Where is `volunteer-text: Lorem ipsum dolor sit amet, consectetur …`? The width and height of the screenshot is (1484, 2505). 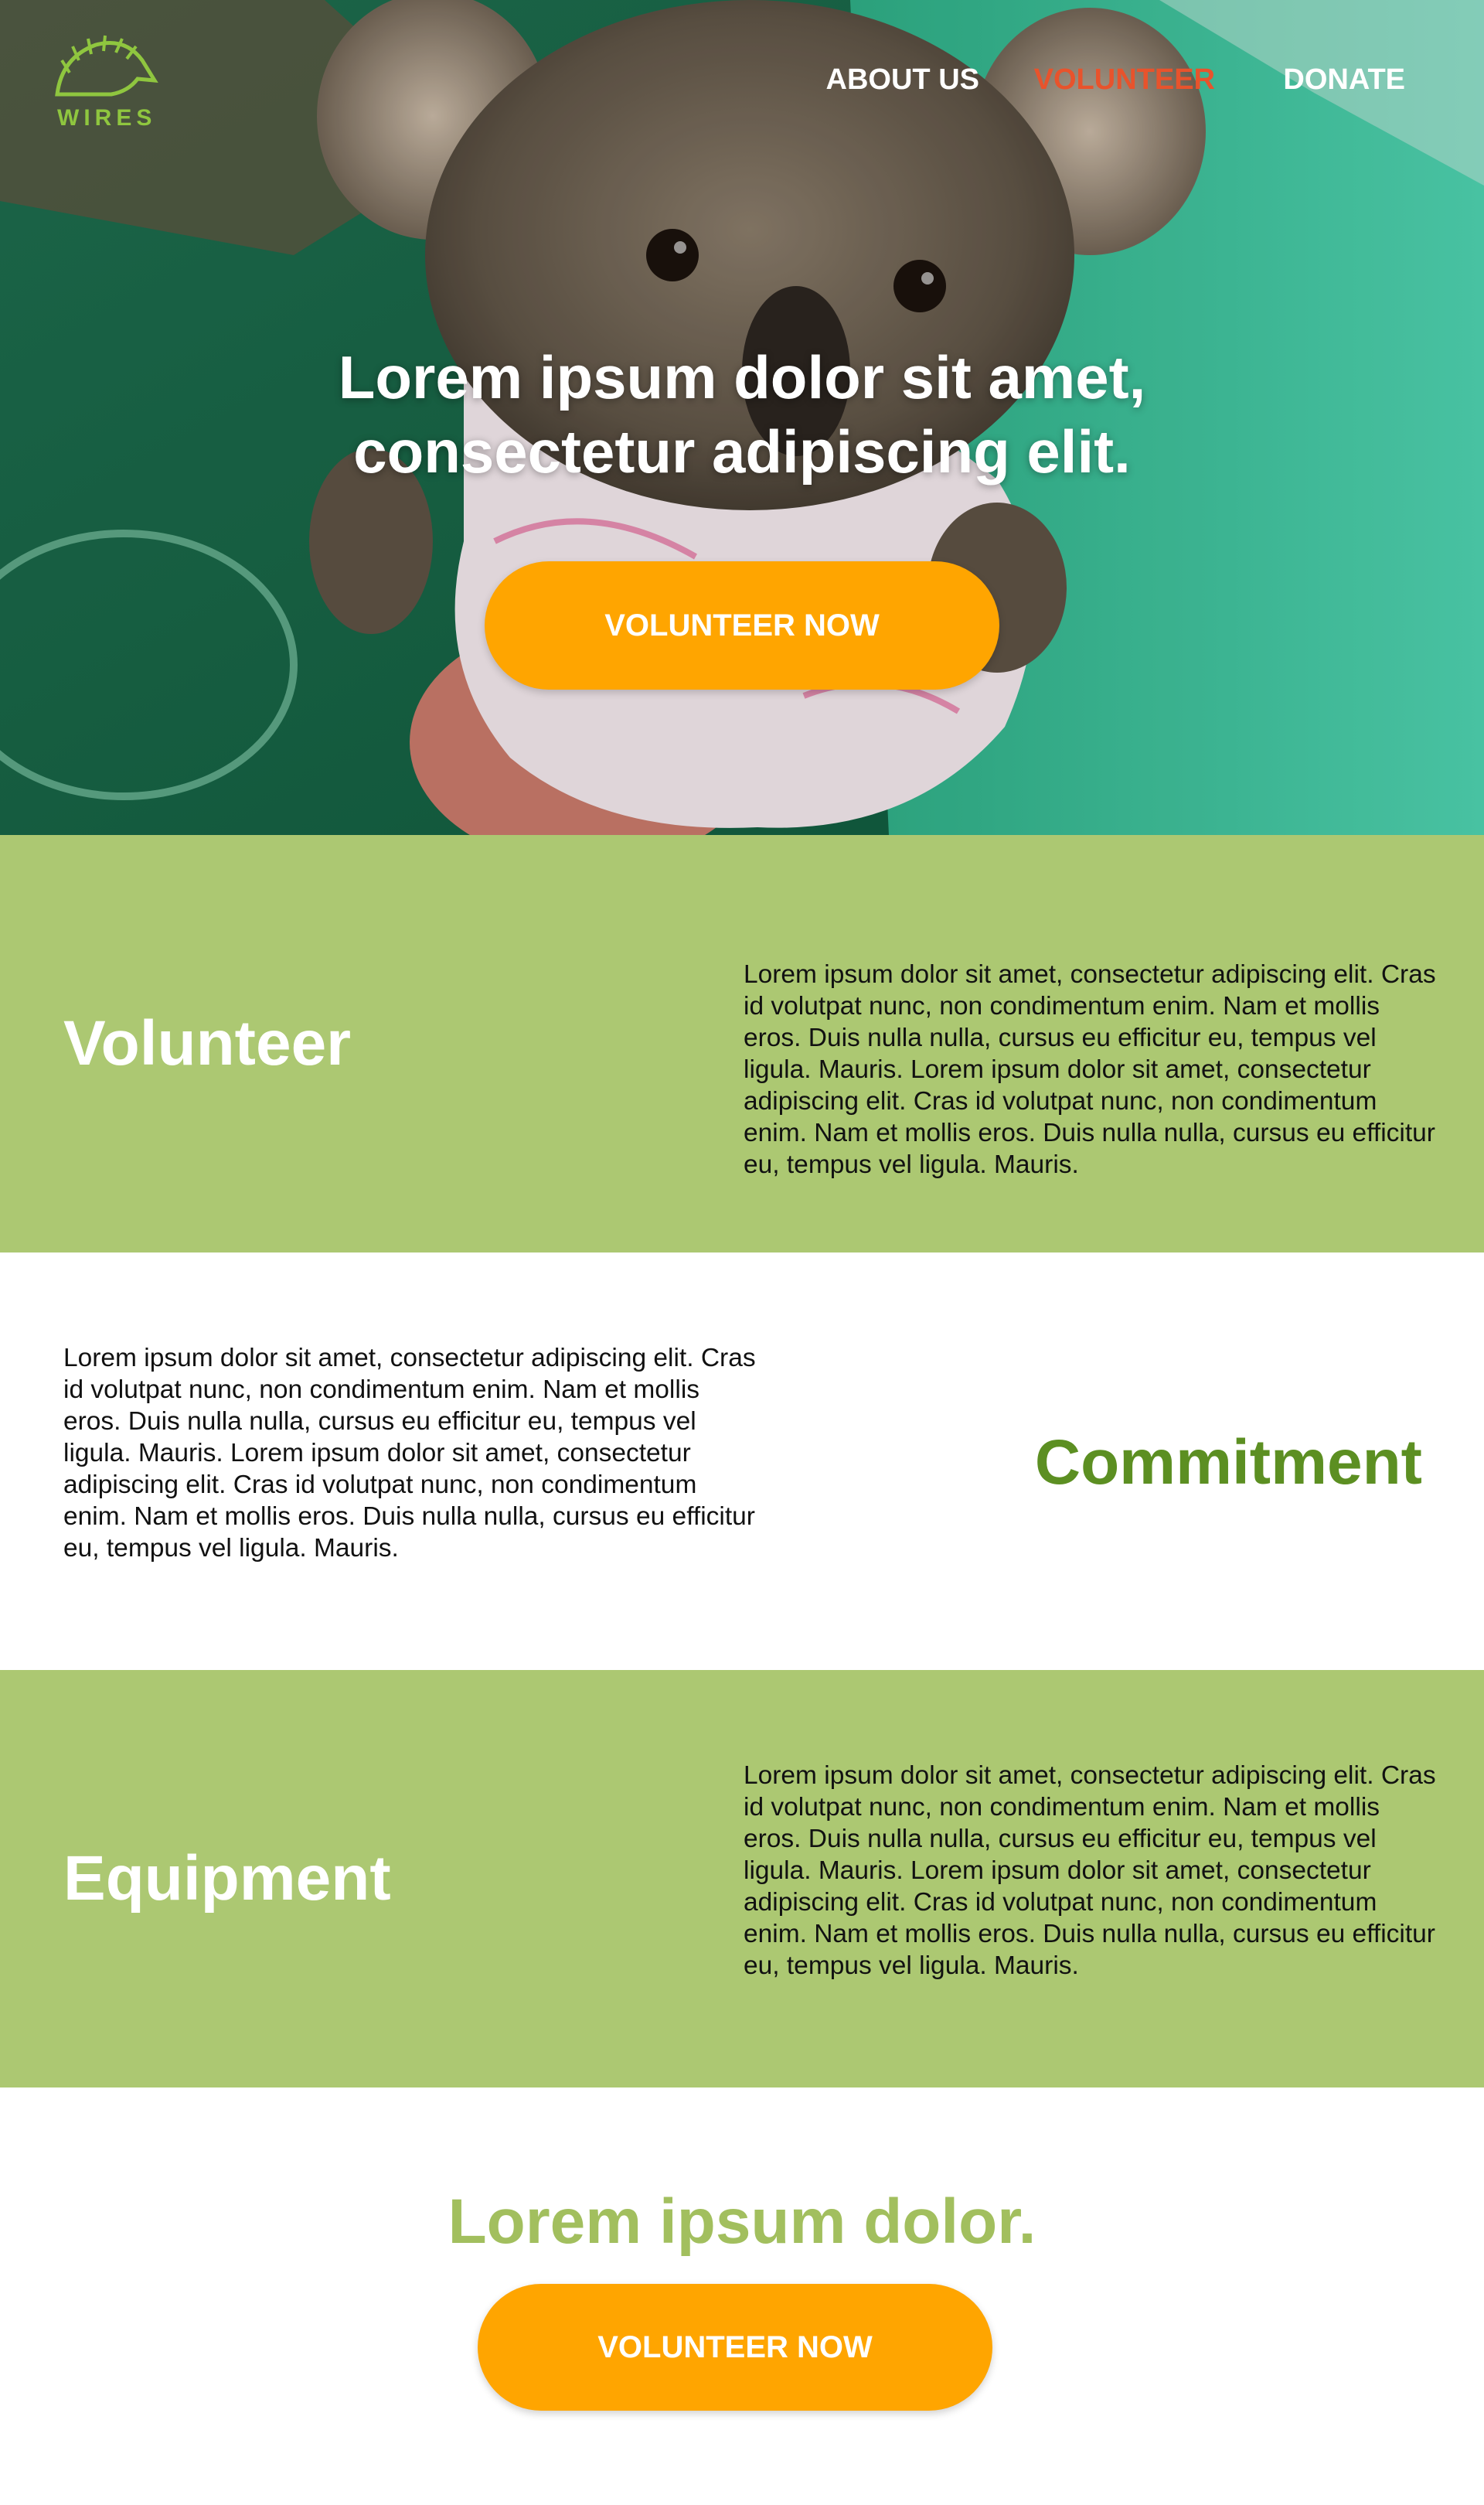 volunteer-text: Lorem ipsum dolor sit amet, consectetur … is located at coordinates (1090, 1069).